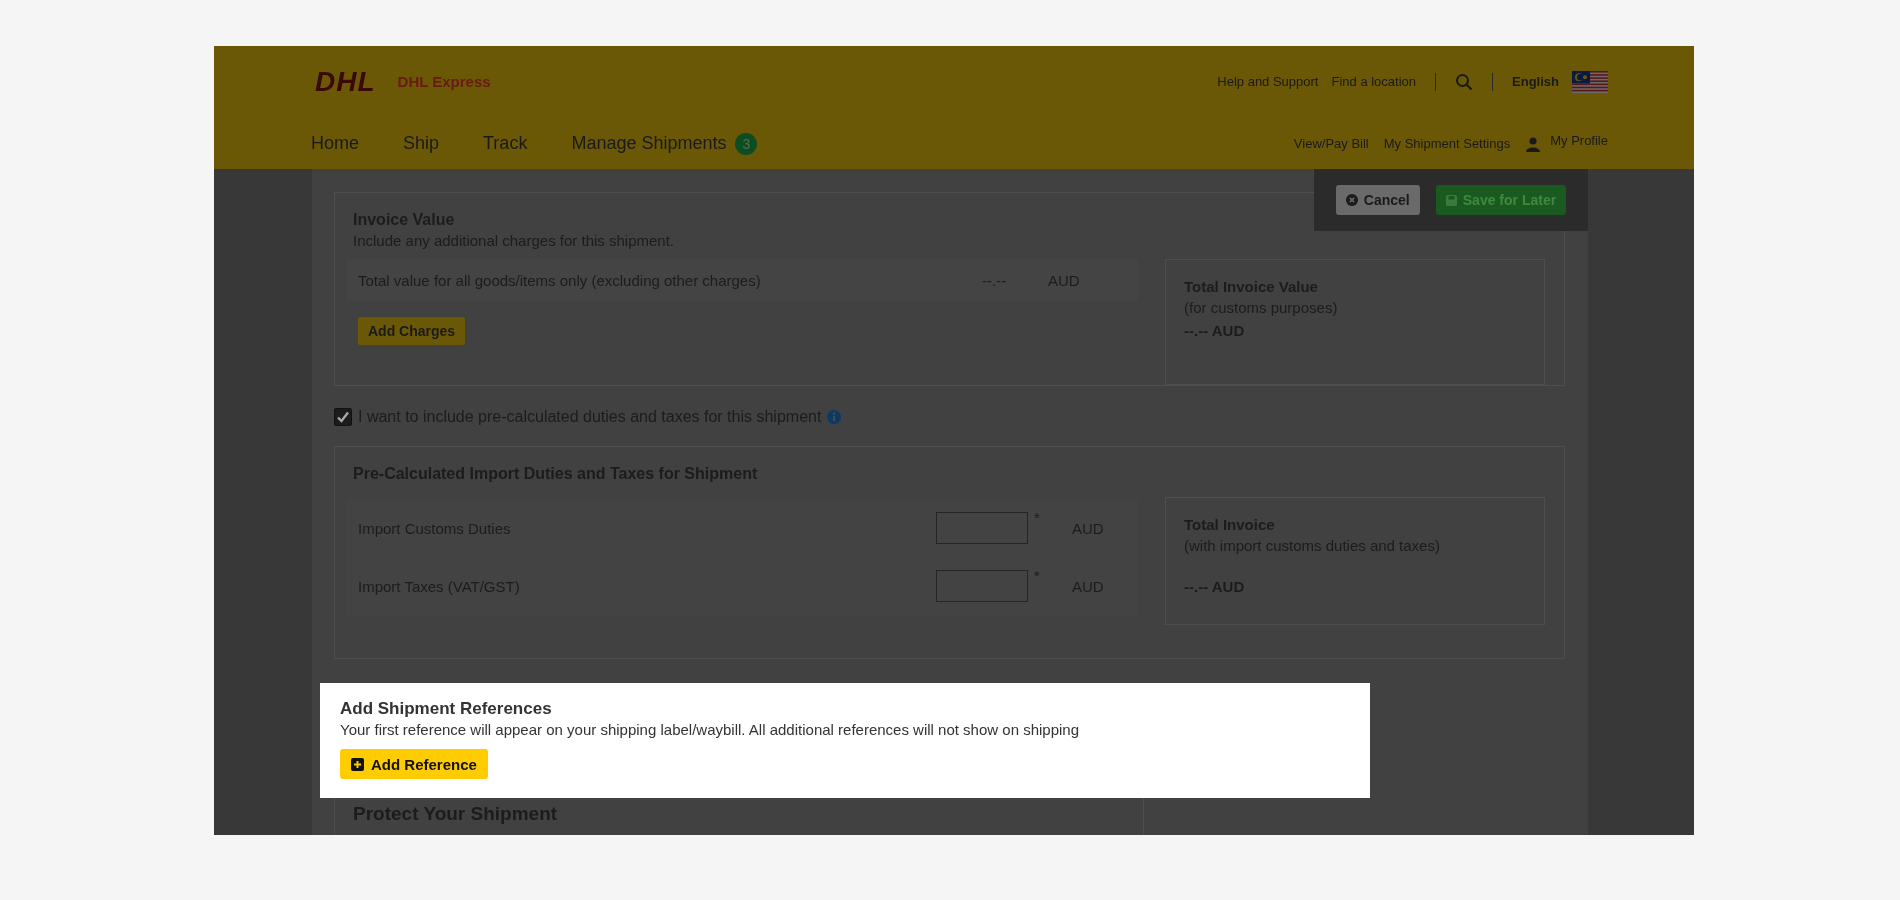  What do you see at coordinates (505, 143) in the screenshot?
I see `nav-link: Track` at bounding box center [505, 143].